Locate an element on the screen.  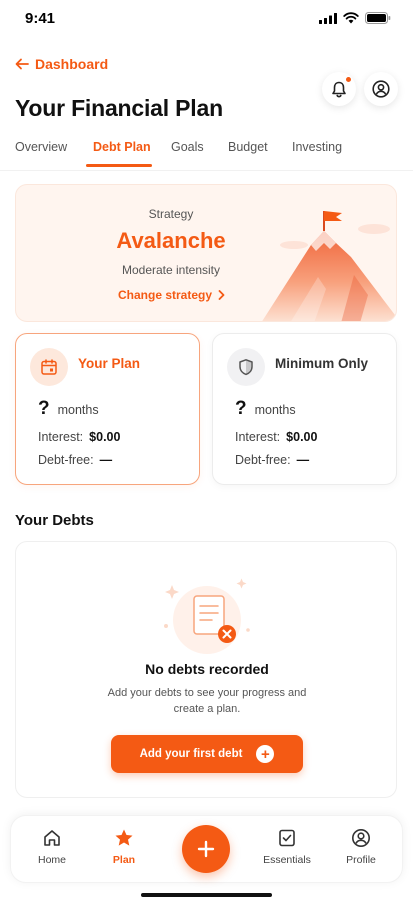
star-icon is located at coordinates (124, 837).